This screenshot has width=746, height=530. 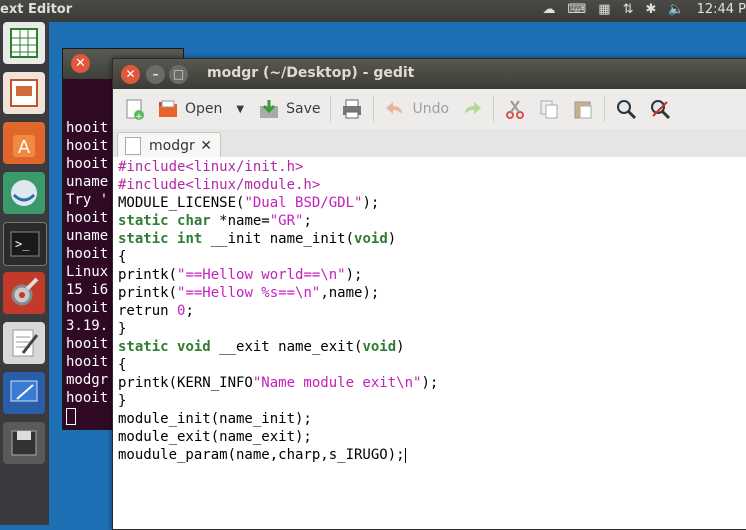 I want to click on copy-icon, so click(x=549, y=109).